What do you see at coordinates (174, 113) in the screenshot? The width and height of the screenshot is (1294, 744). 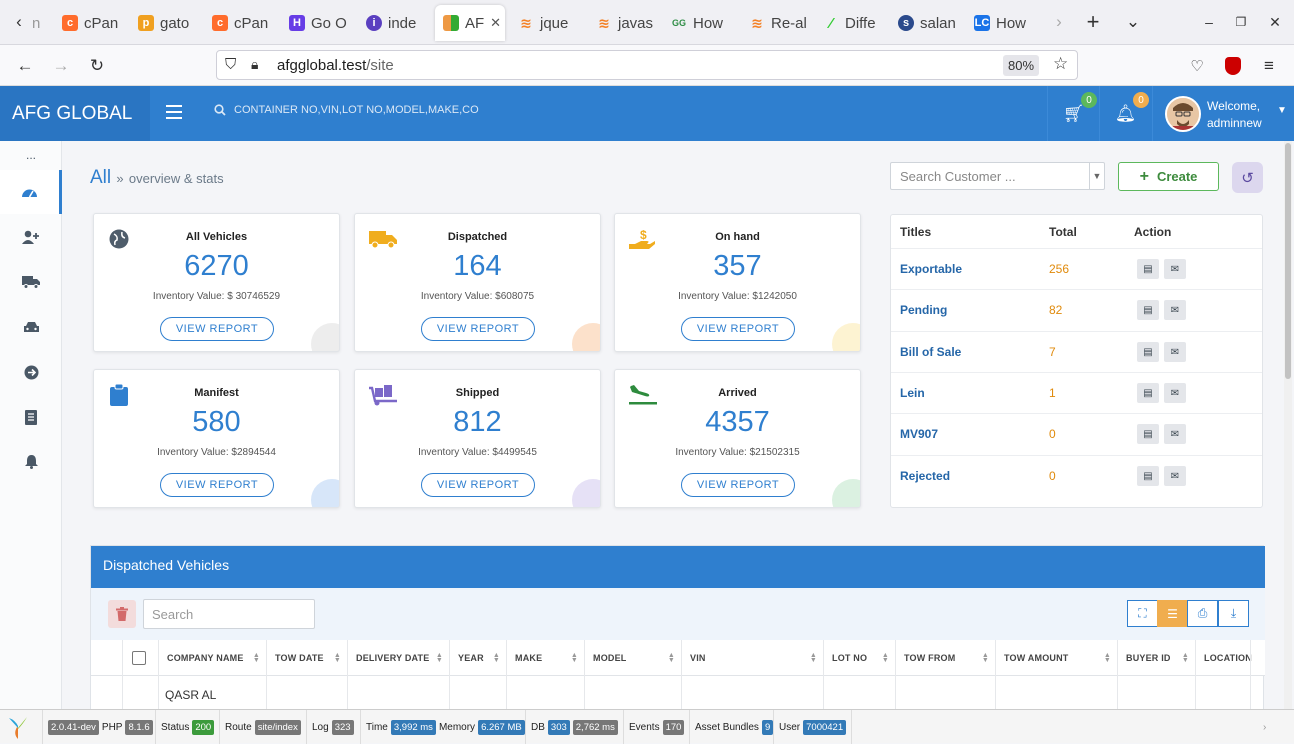 I see `hamburger-menu-icon` at bounding box center [174, 113].